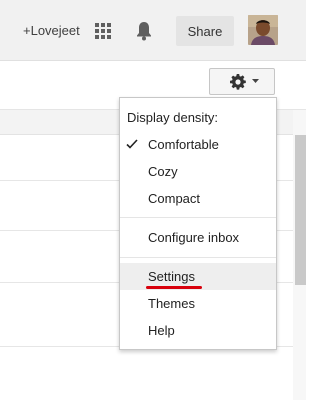 The width and height of the screenshot is (320, 400). What do you see at coordinates (103, 31) in the screenshot?
I see `apps-grid-icon` at bounding box center [103, 31].